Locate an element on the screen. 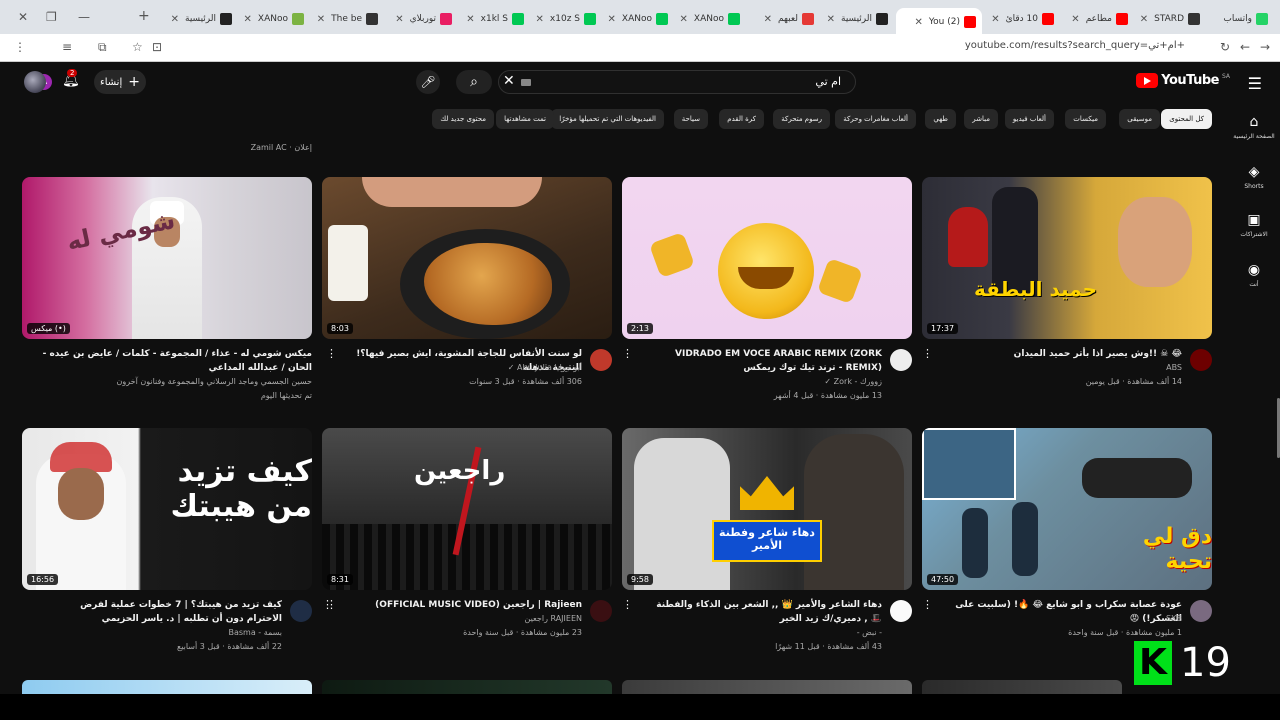 This screenshot has width=1280, height=720. tab: مطاعم ✕ is located at coordinates (1098, 19).